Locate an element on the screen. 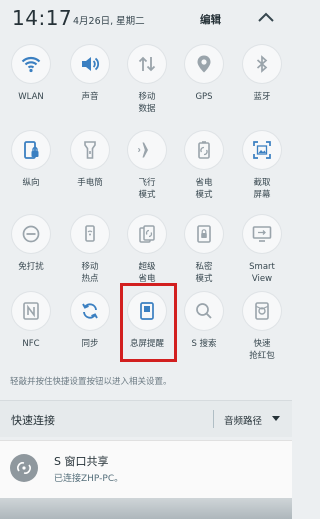  tile-mobile-data: 移动 数据 is located at coordinates (147, 85).